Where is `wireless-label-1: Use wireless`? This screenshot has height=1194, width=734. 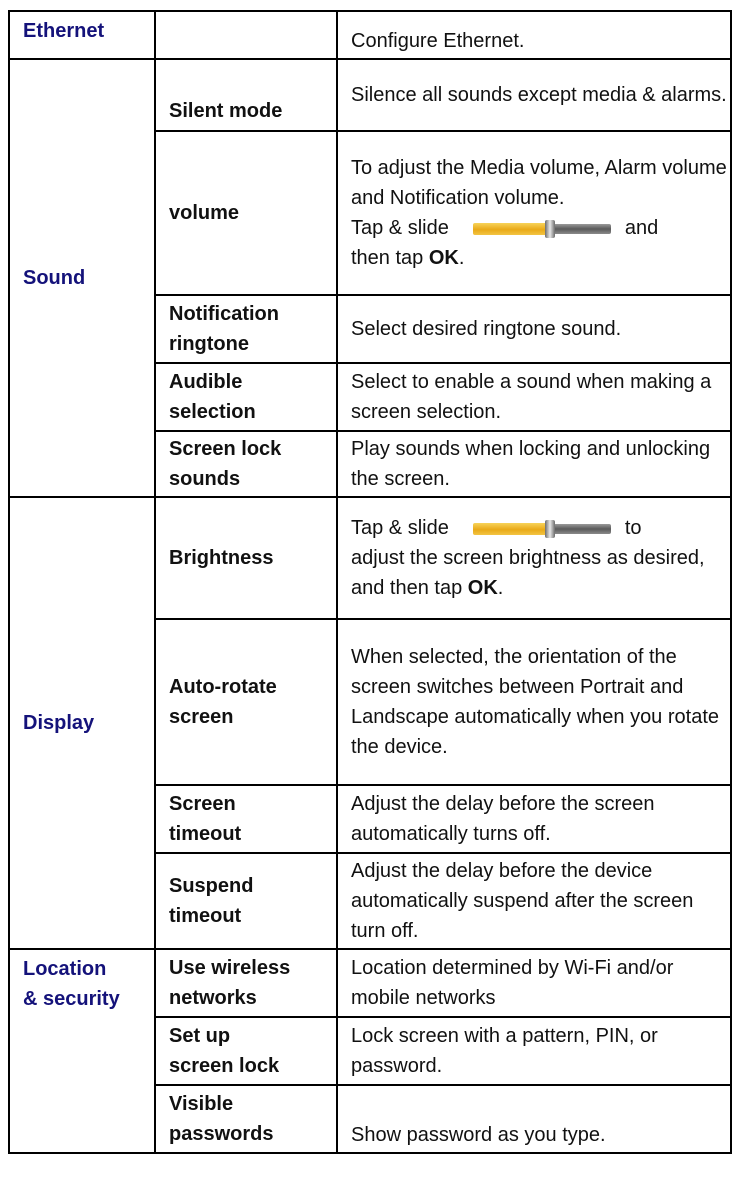
wireless-label-1: Use wireless is located at coordinates (230, 968).